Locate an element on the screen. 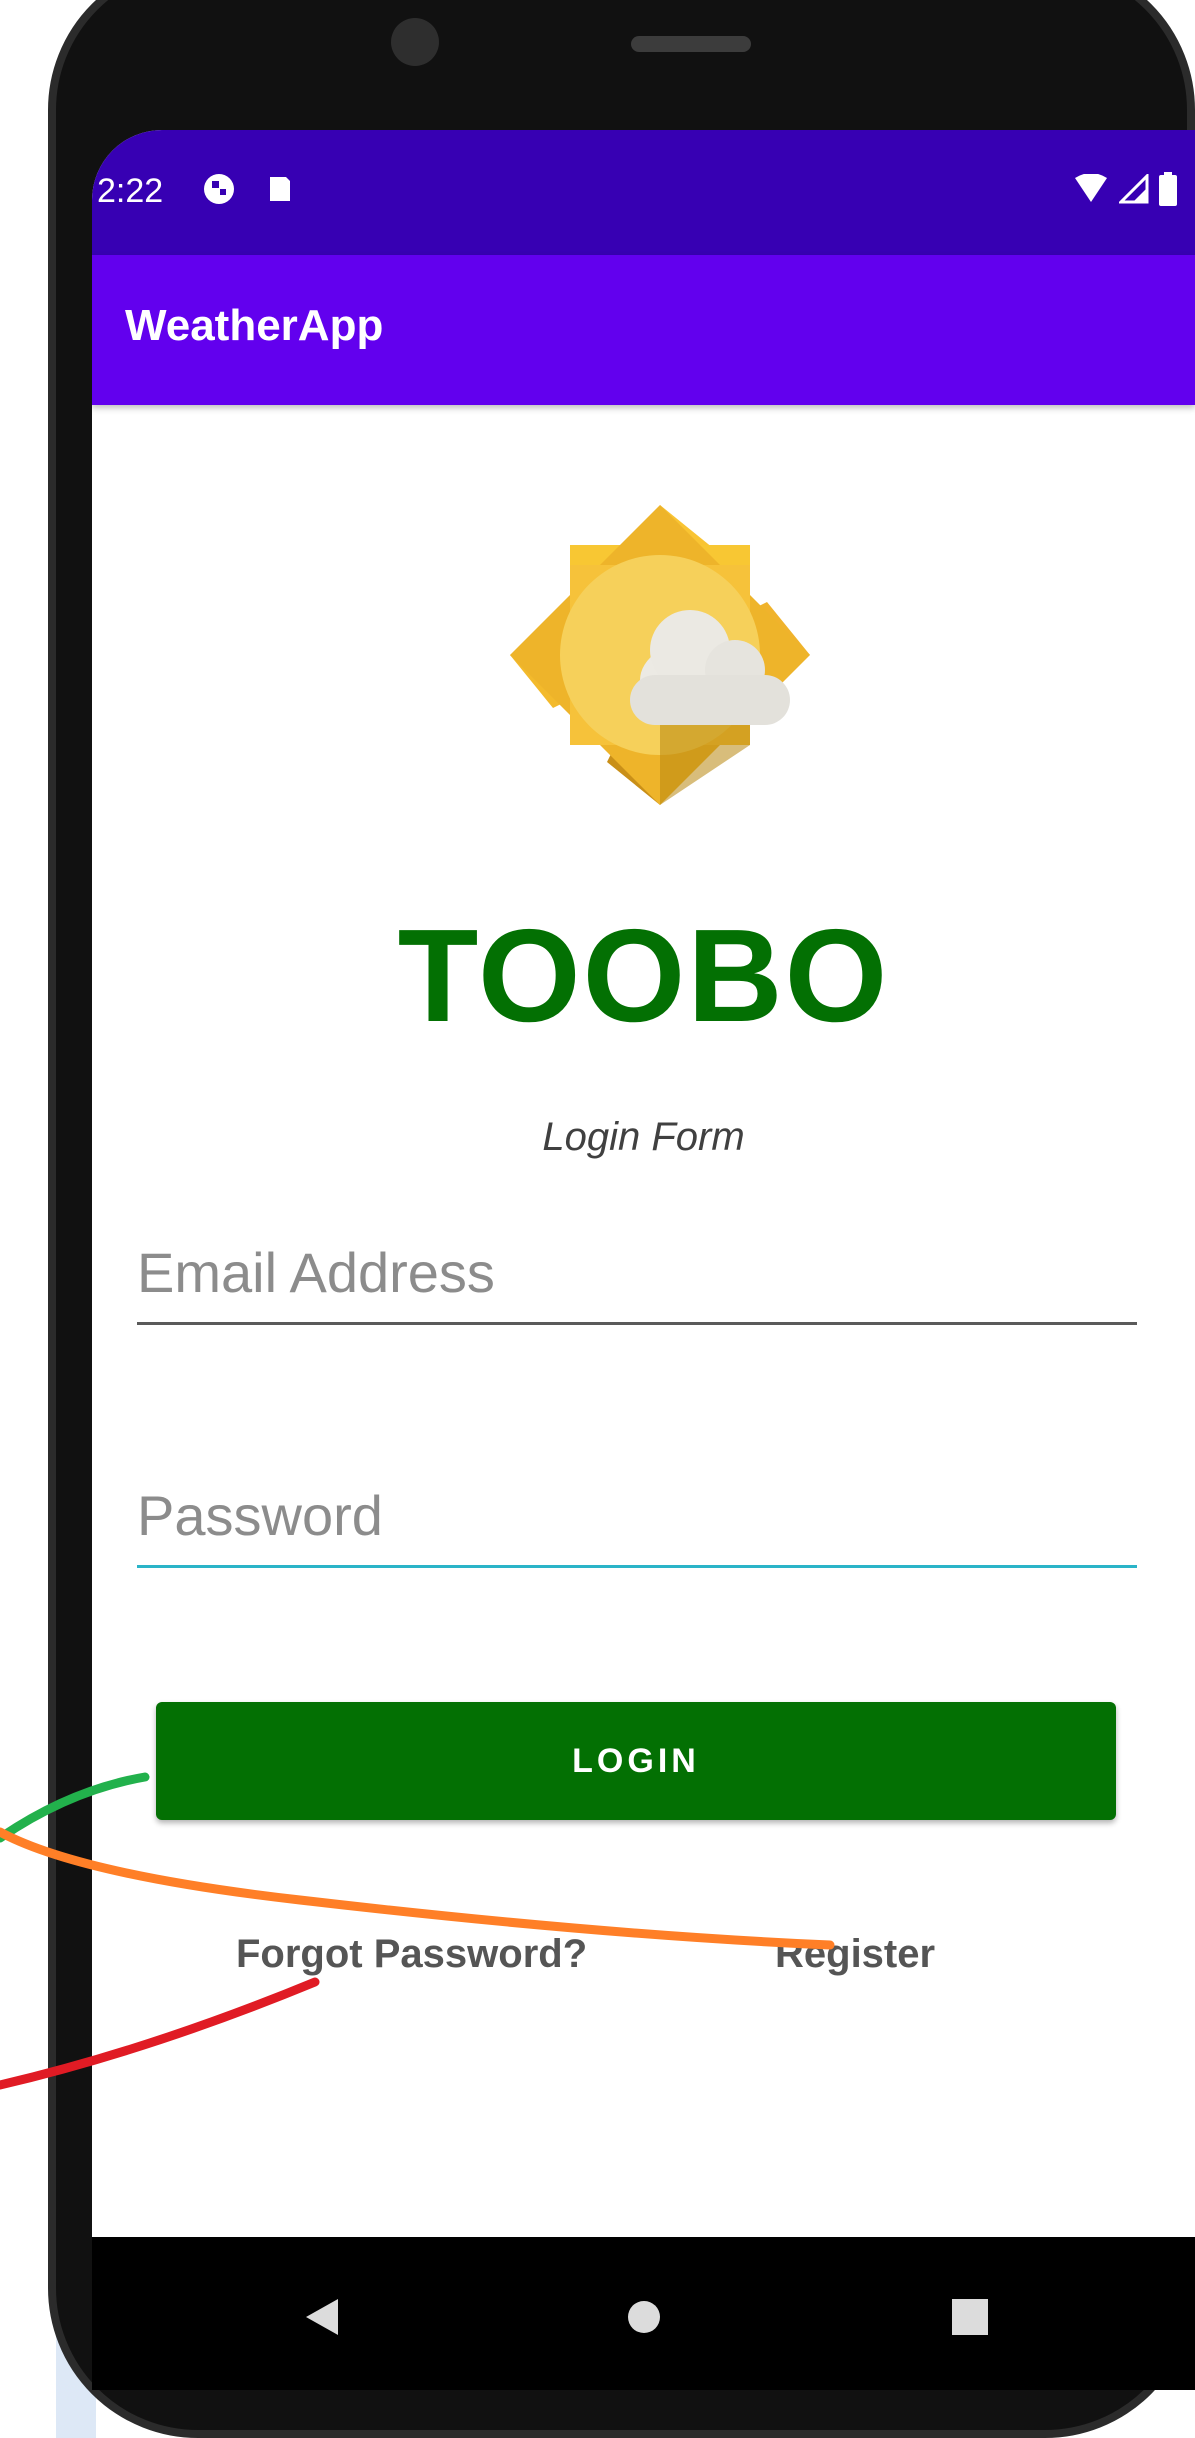 Image resolution: width=1195 pixels, height=2438 pixels. signal-icon is located at coordinates (1133, 190).